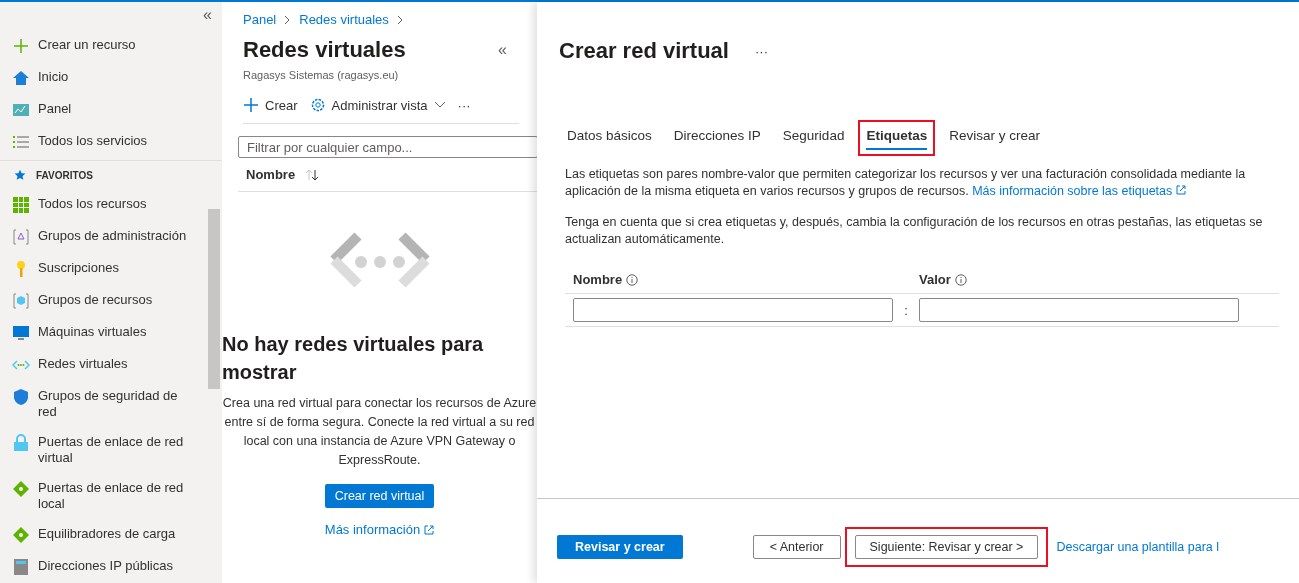 This screenshot has height=583, width=1299. What do you see at coordinates (1079, 310) in the screenshot?
I see `tag-value-field` at bounding box center [1079, 310].